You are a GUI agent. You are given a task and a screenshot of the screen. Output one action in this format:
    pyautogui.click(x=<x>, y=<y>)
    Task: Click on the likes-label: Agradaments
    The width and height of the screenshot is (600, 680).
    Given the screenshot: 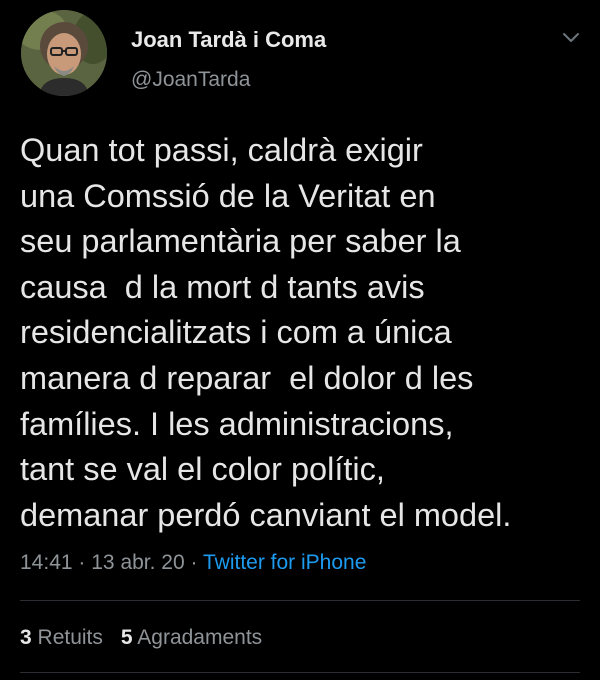 What is the action you would take?
    pyautogui.click(x=200, y=637)
    